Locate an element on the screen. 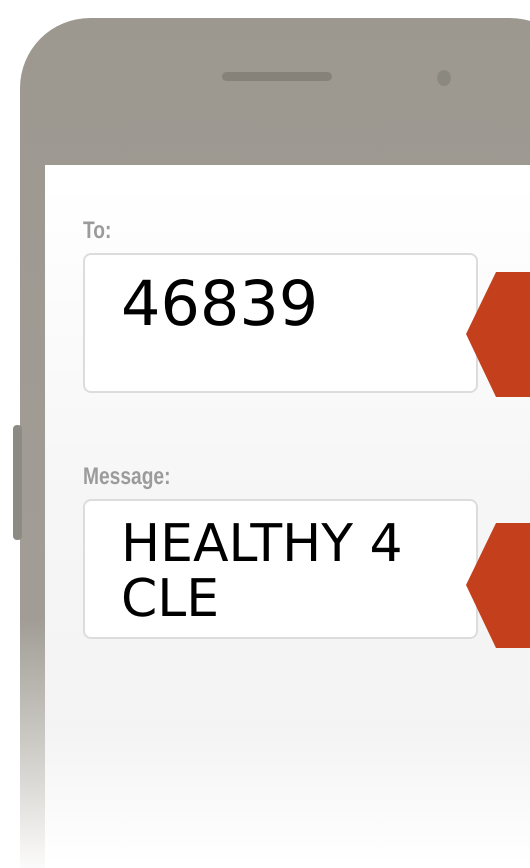 The width and height of the screenshot is (530, 868). side-button is located at coordinates (17, 482).